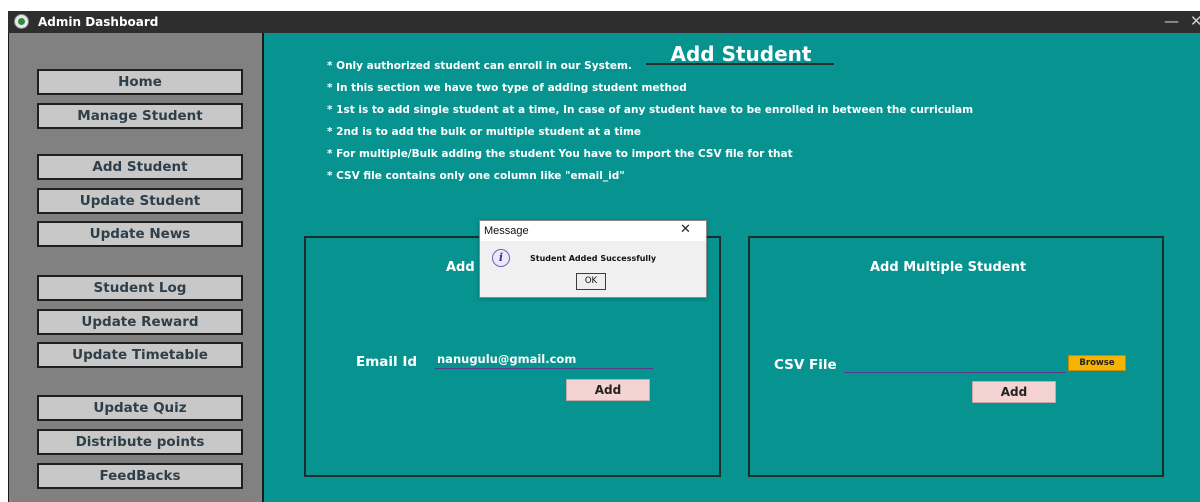 This screenshot has width=1200, height=502. What do you see at coordinates (140, 322) in the screenshot?
I see `sidebar-item-update-reward: Update Reward` at bounding box center [140, 322].